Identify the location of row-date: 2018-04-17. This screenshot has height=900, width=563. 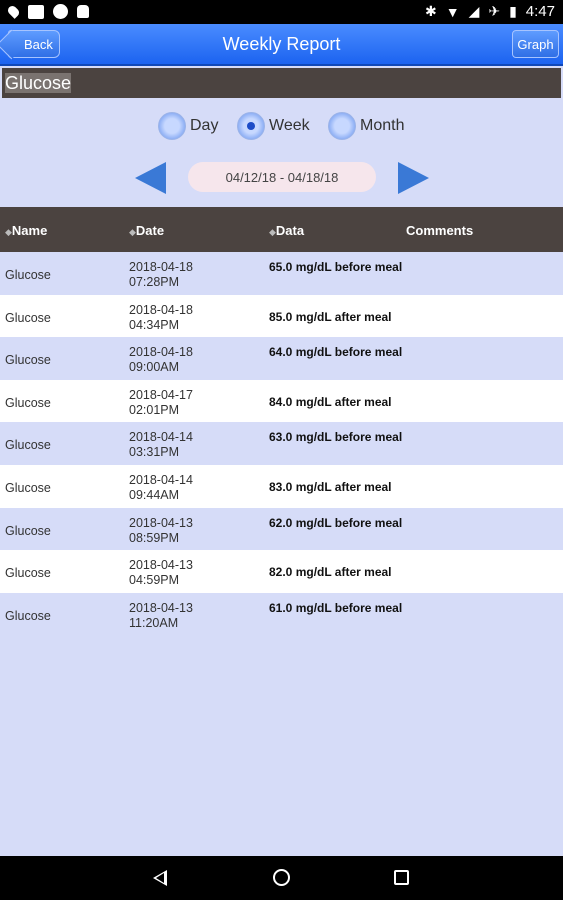
(161, 394).